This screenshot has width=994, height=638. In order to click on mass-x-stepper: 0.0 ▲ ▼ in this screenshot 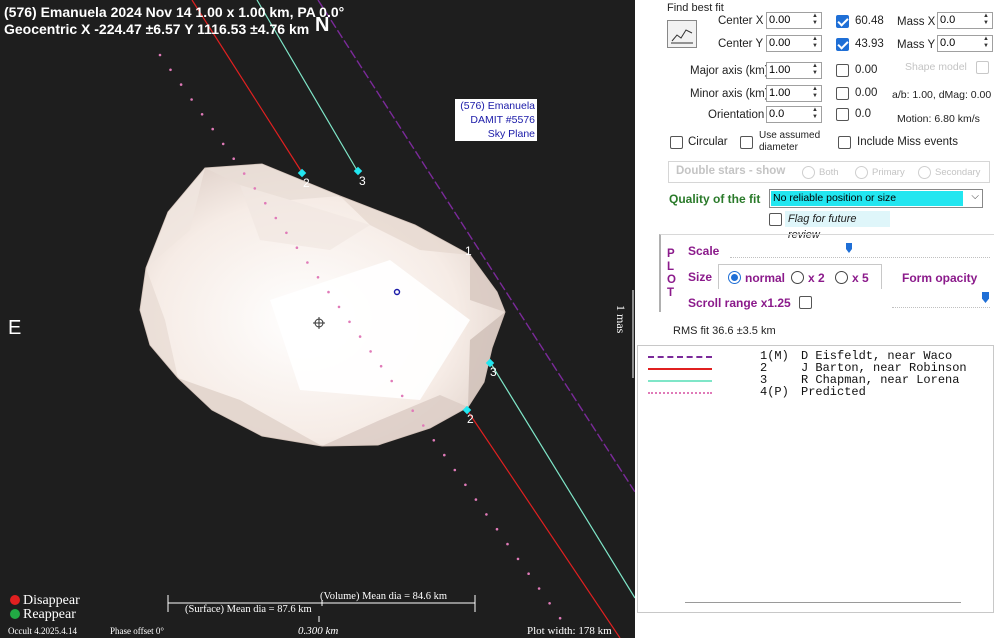, I will do `click(965, 20)`.